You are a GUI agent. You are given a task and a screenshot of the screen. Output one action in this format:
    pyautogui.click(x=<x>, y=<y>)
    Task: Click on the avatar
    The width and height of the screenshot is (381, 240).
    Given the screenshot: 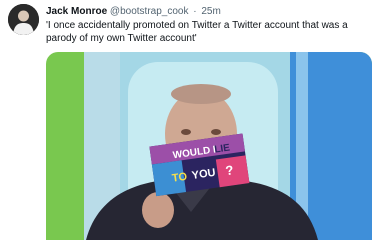 What is the action you would take?
    pyautogui.click(x=23, y=19)
    